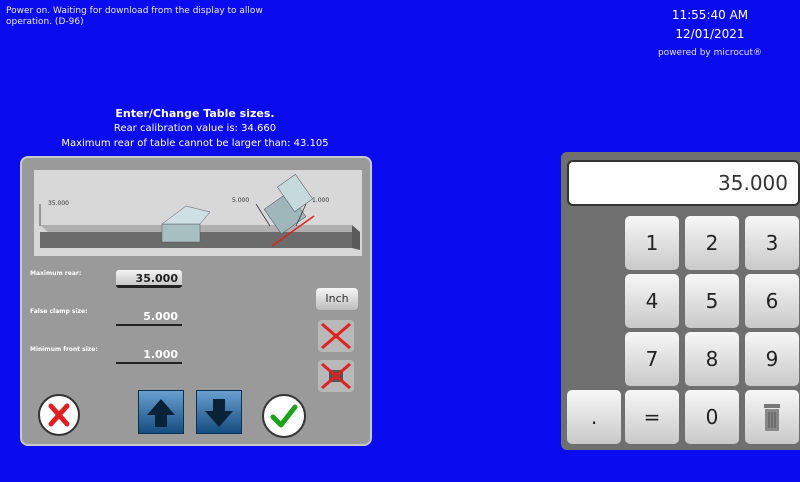  What do you see at coordinates (652, 417) in the screenshot?
I see `key-equals: =` at bounding box center [652, 417].